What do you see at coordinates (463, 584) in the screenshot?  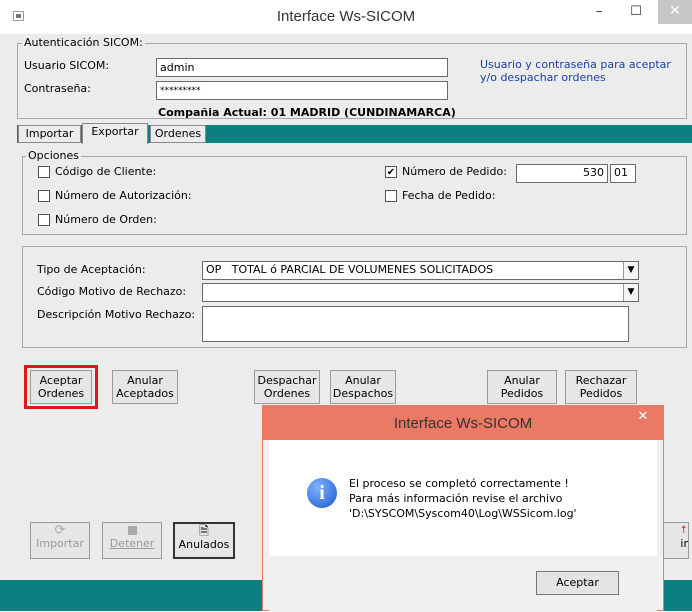 I see `dialog-footer: Aceptar` at bounding box center [463, 584].